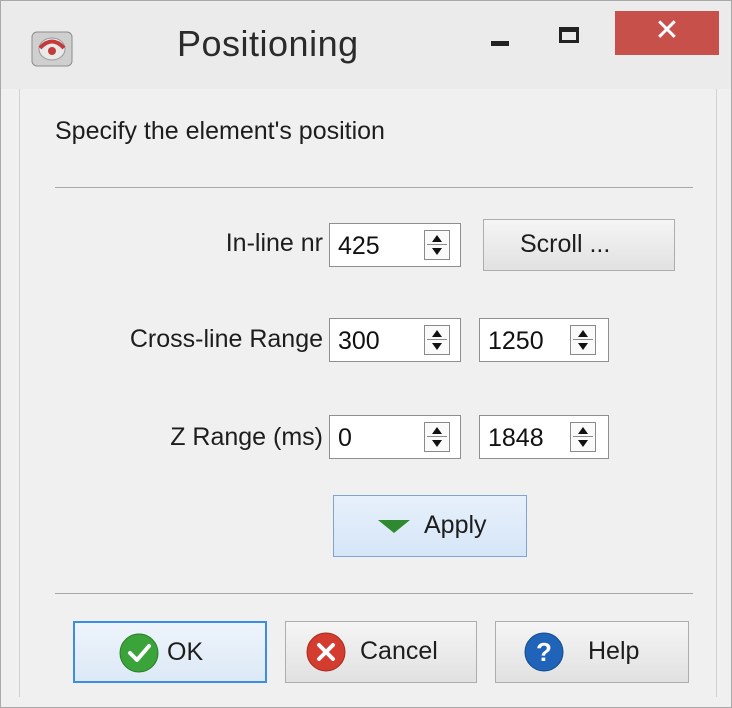 Image resolution: width=732 pixels, height=708 pixels. I want to click on zrange-stop-spinner: 1848, so click(544, 437).